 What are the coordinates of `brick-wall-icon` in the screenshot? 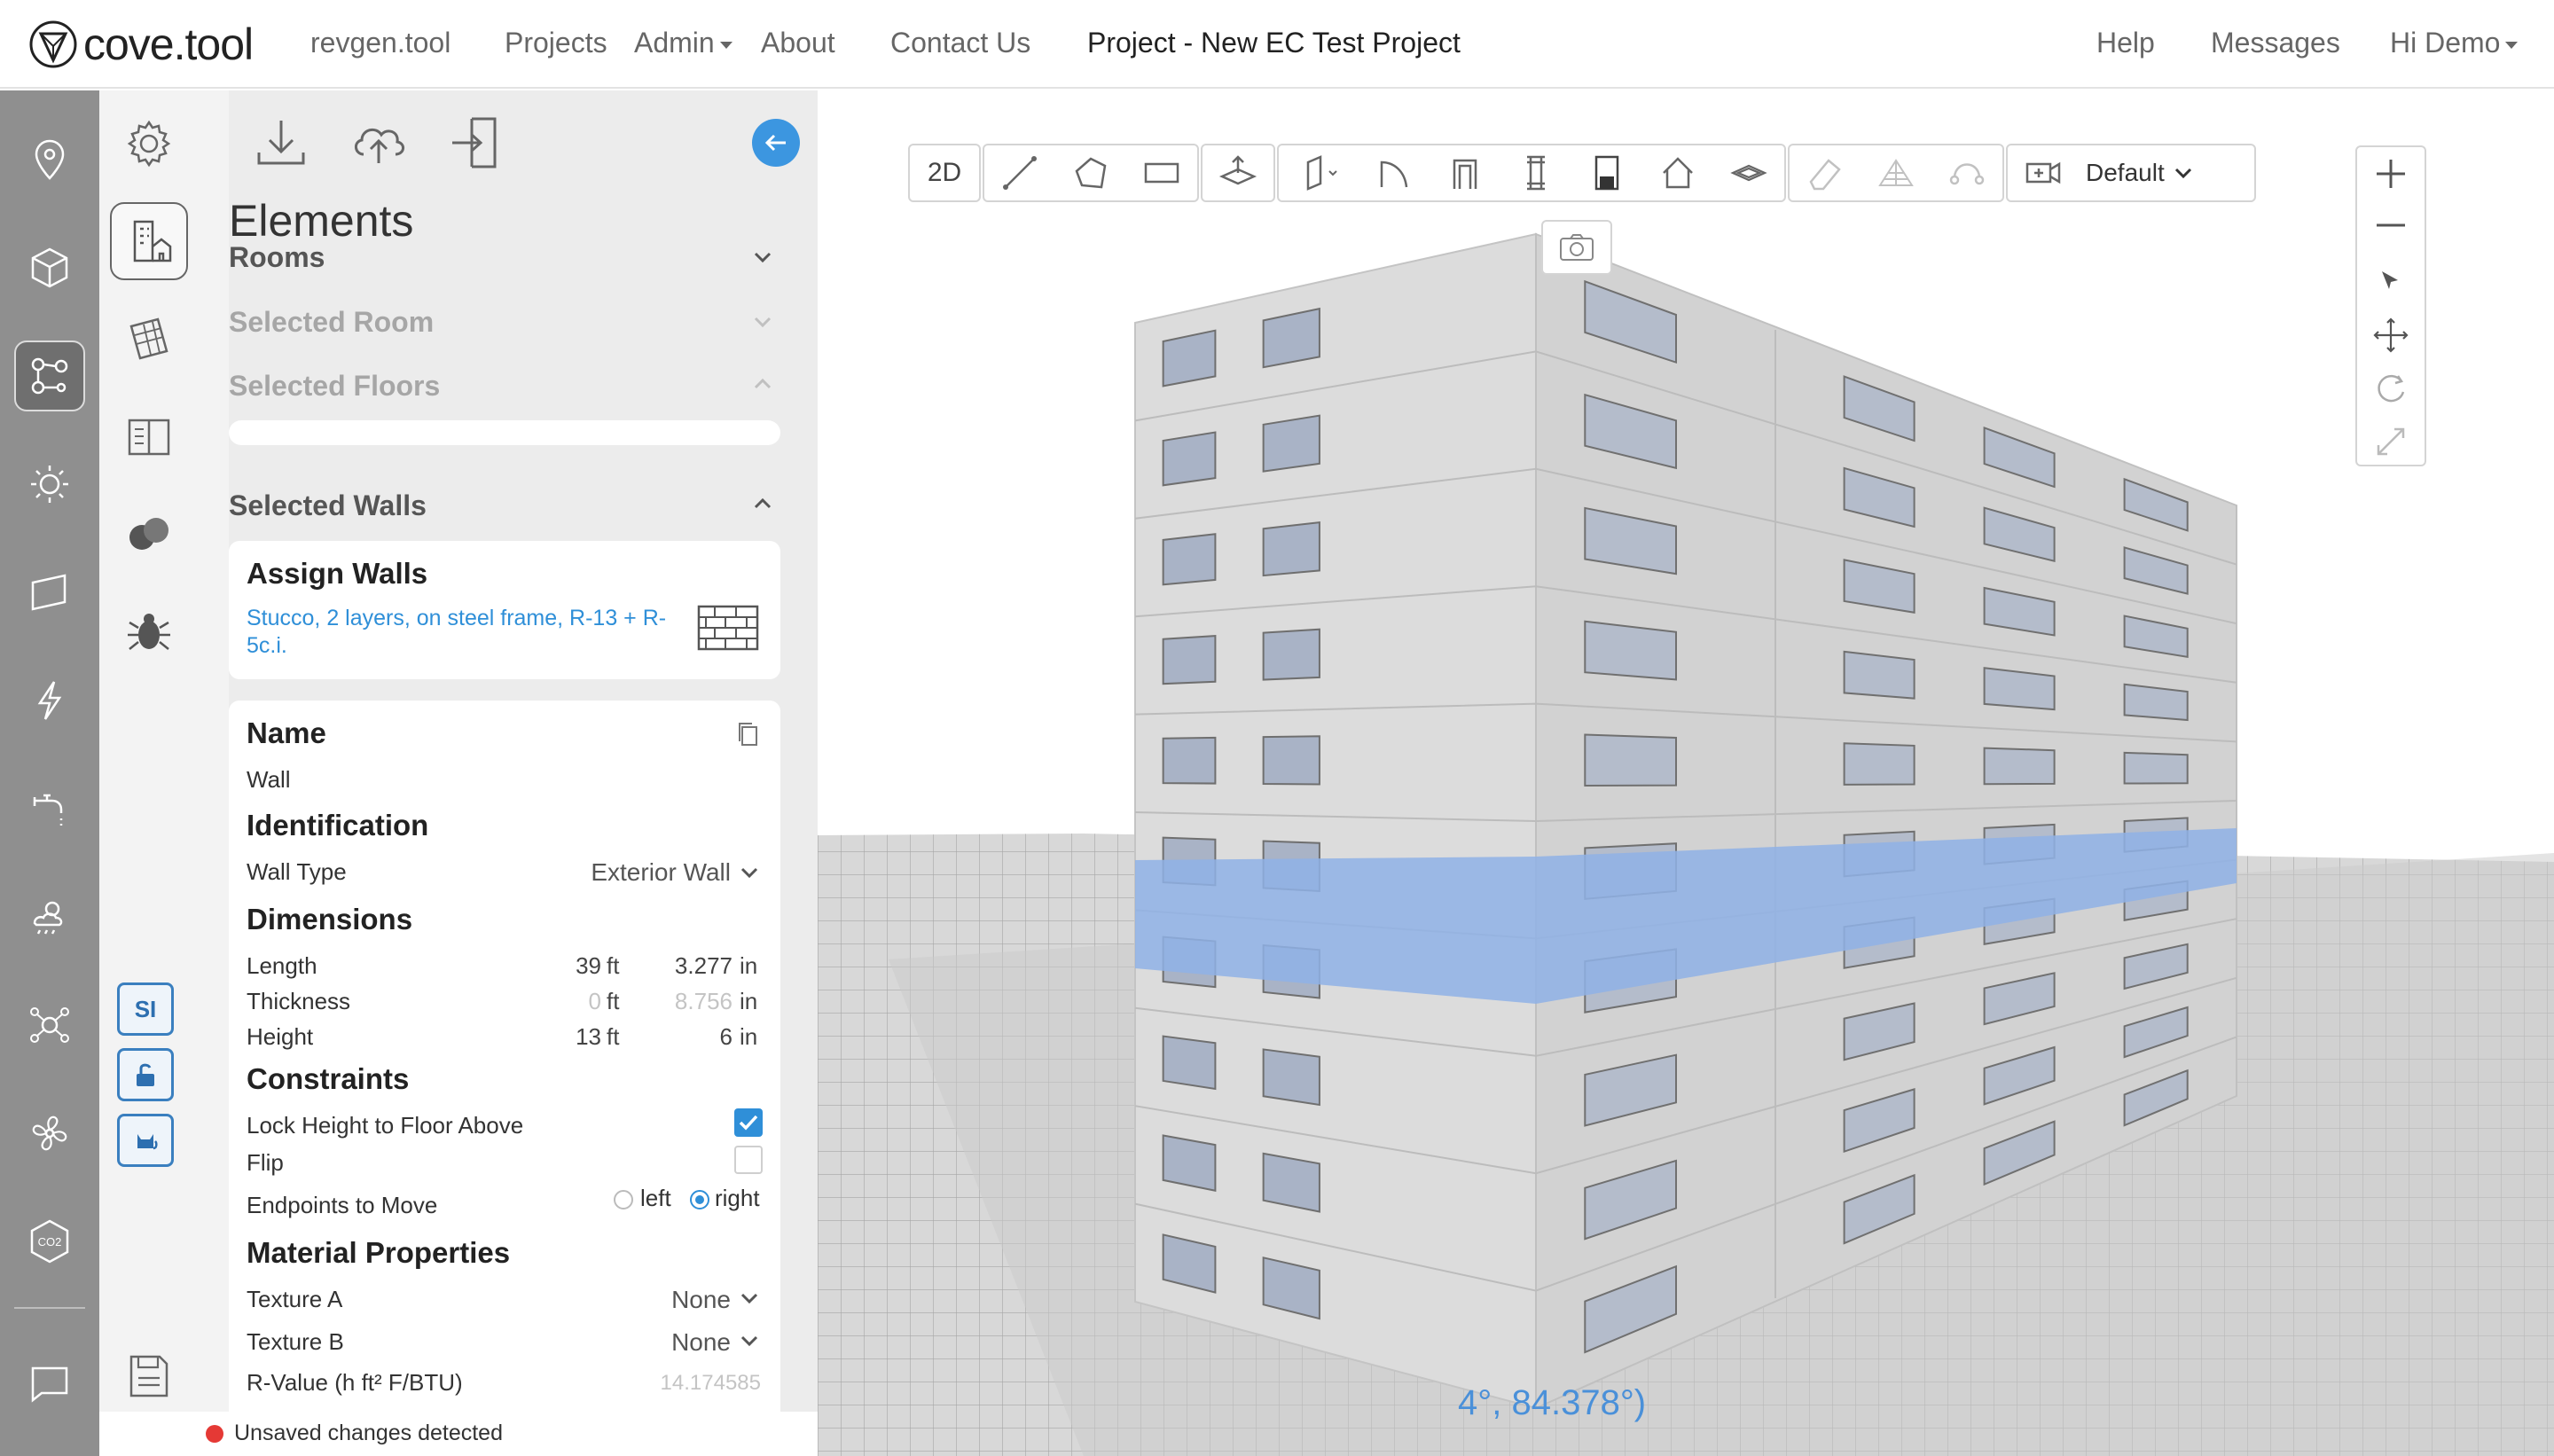 It's located at (728, 628).